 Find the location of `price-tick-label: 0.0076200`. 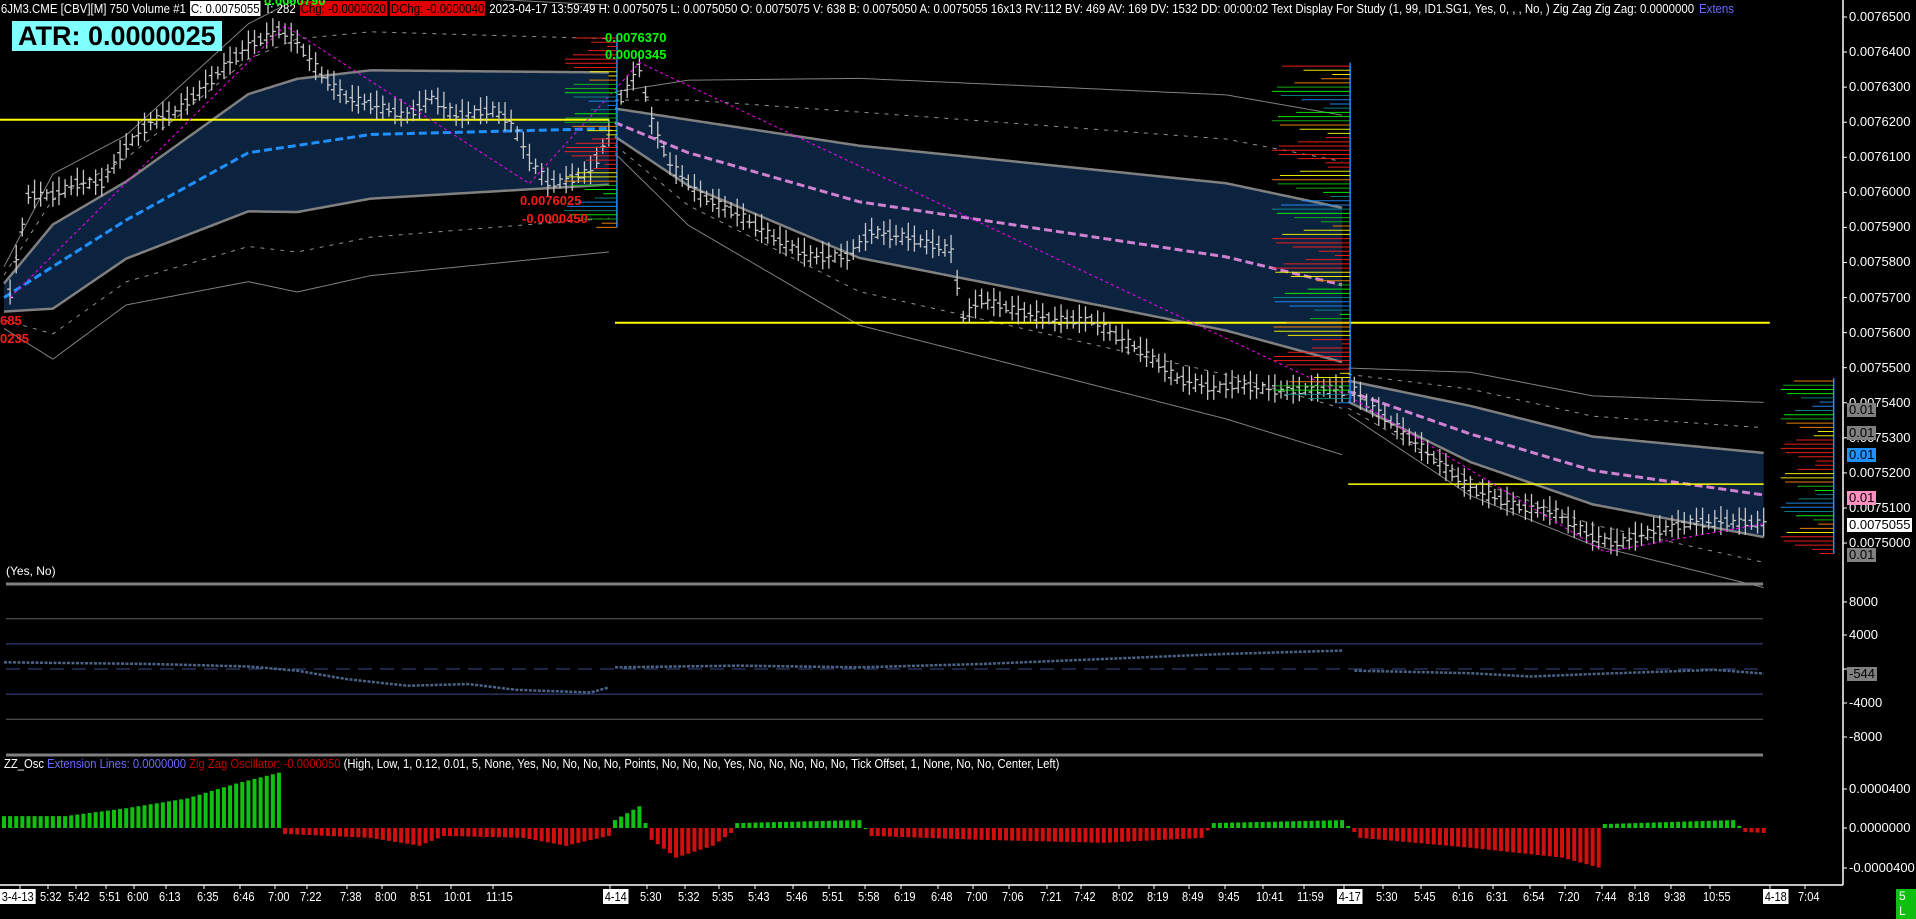

price-tick-label: 0.0076200 is located at coordinates (1880, 122).